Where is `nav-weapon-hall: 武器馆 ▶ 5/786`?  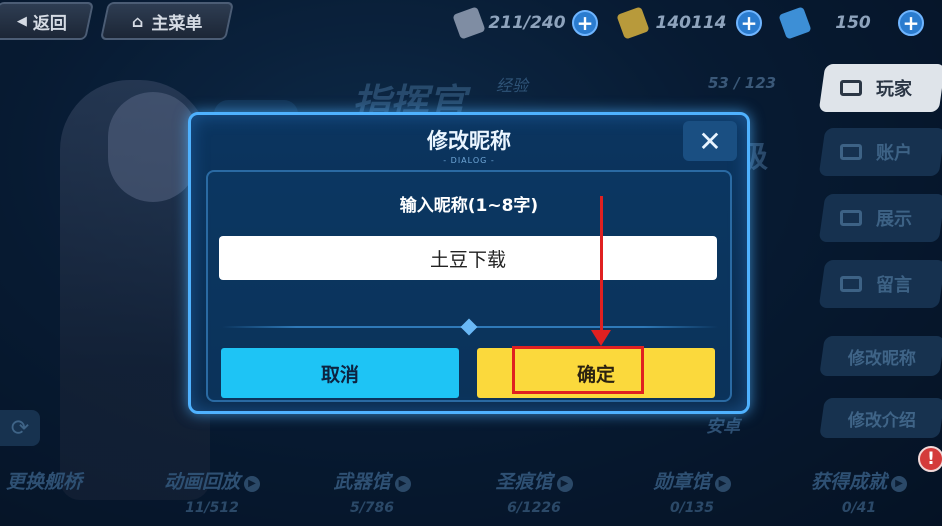 nav-weapon-hall: 武器馆 ▶ 5/786 is located at coordinates (372, 491).